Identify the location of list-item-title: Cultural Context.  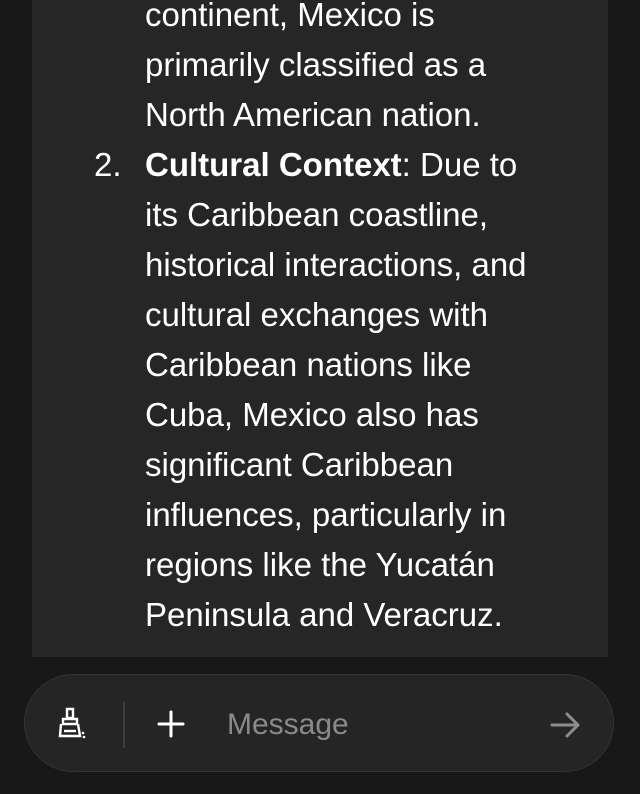
(273, 164).